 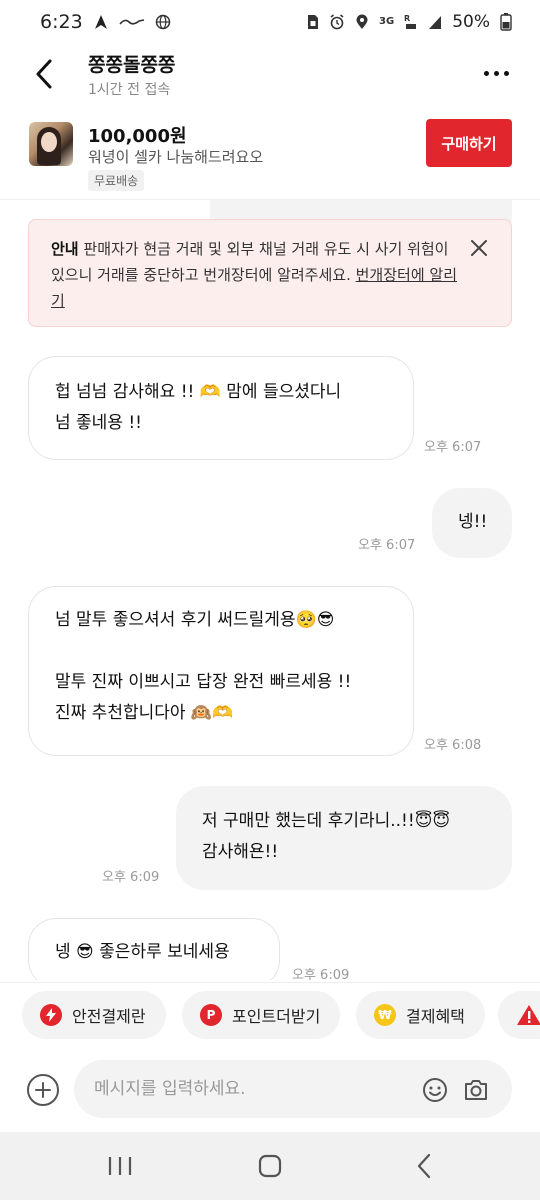 What do you see at coordinates (453, 745) in the screenshot?
I see `message-time: 오후 6:08` at bounding box center [453, 745].